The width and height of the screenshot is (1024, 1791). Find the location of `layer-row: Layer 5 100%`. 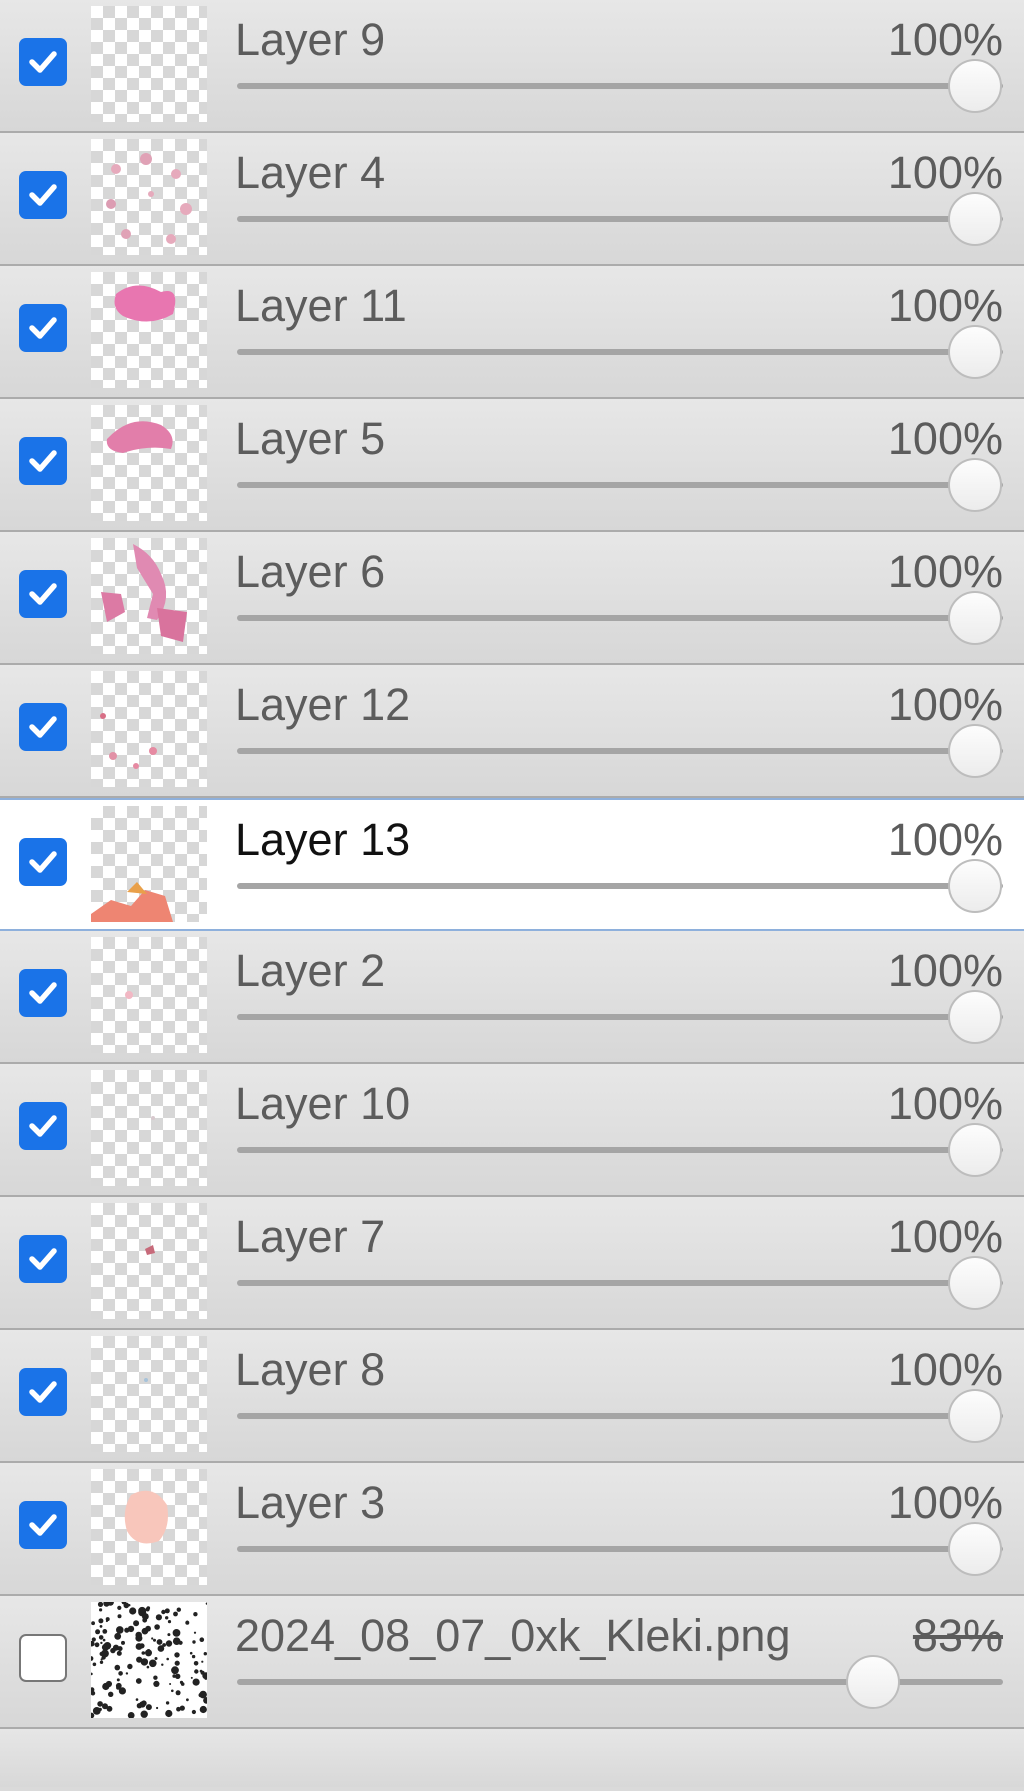

layer-row: Layer 5 100% is located at coordinates (512, 465).